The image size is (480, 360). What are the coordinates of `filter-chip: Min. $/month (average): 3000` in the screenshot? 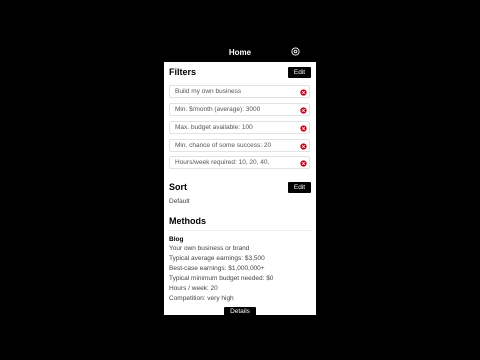 It's located at (239, 109).